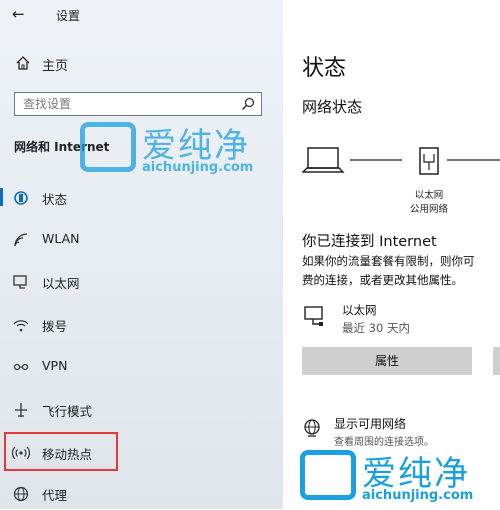  I want to click on connection-description: 如果你的流量套餐有限制，则你可 费的连接，或者更改其他属性。, so click(401, 271).